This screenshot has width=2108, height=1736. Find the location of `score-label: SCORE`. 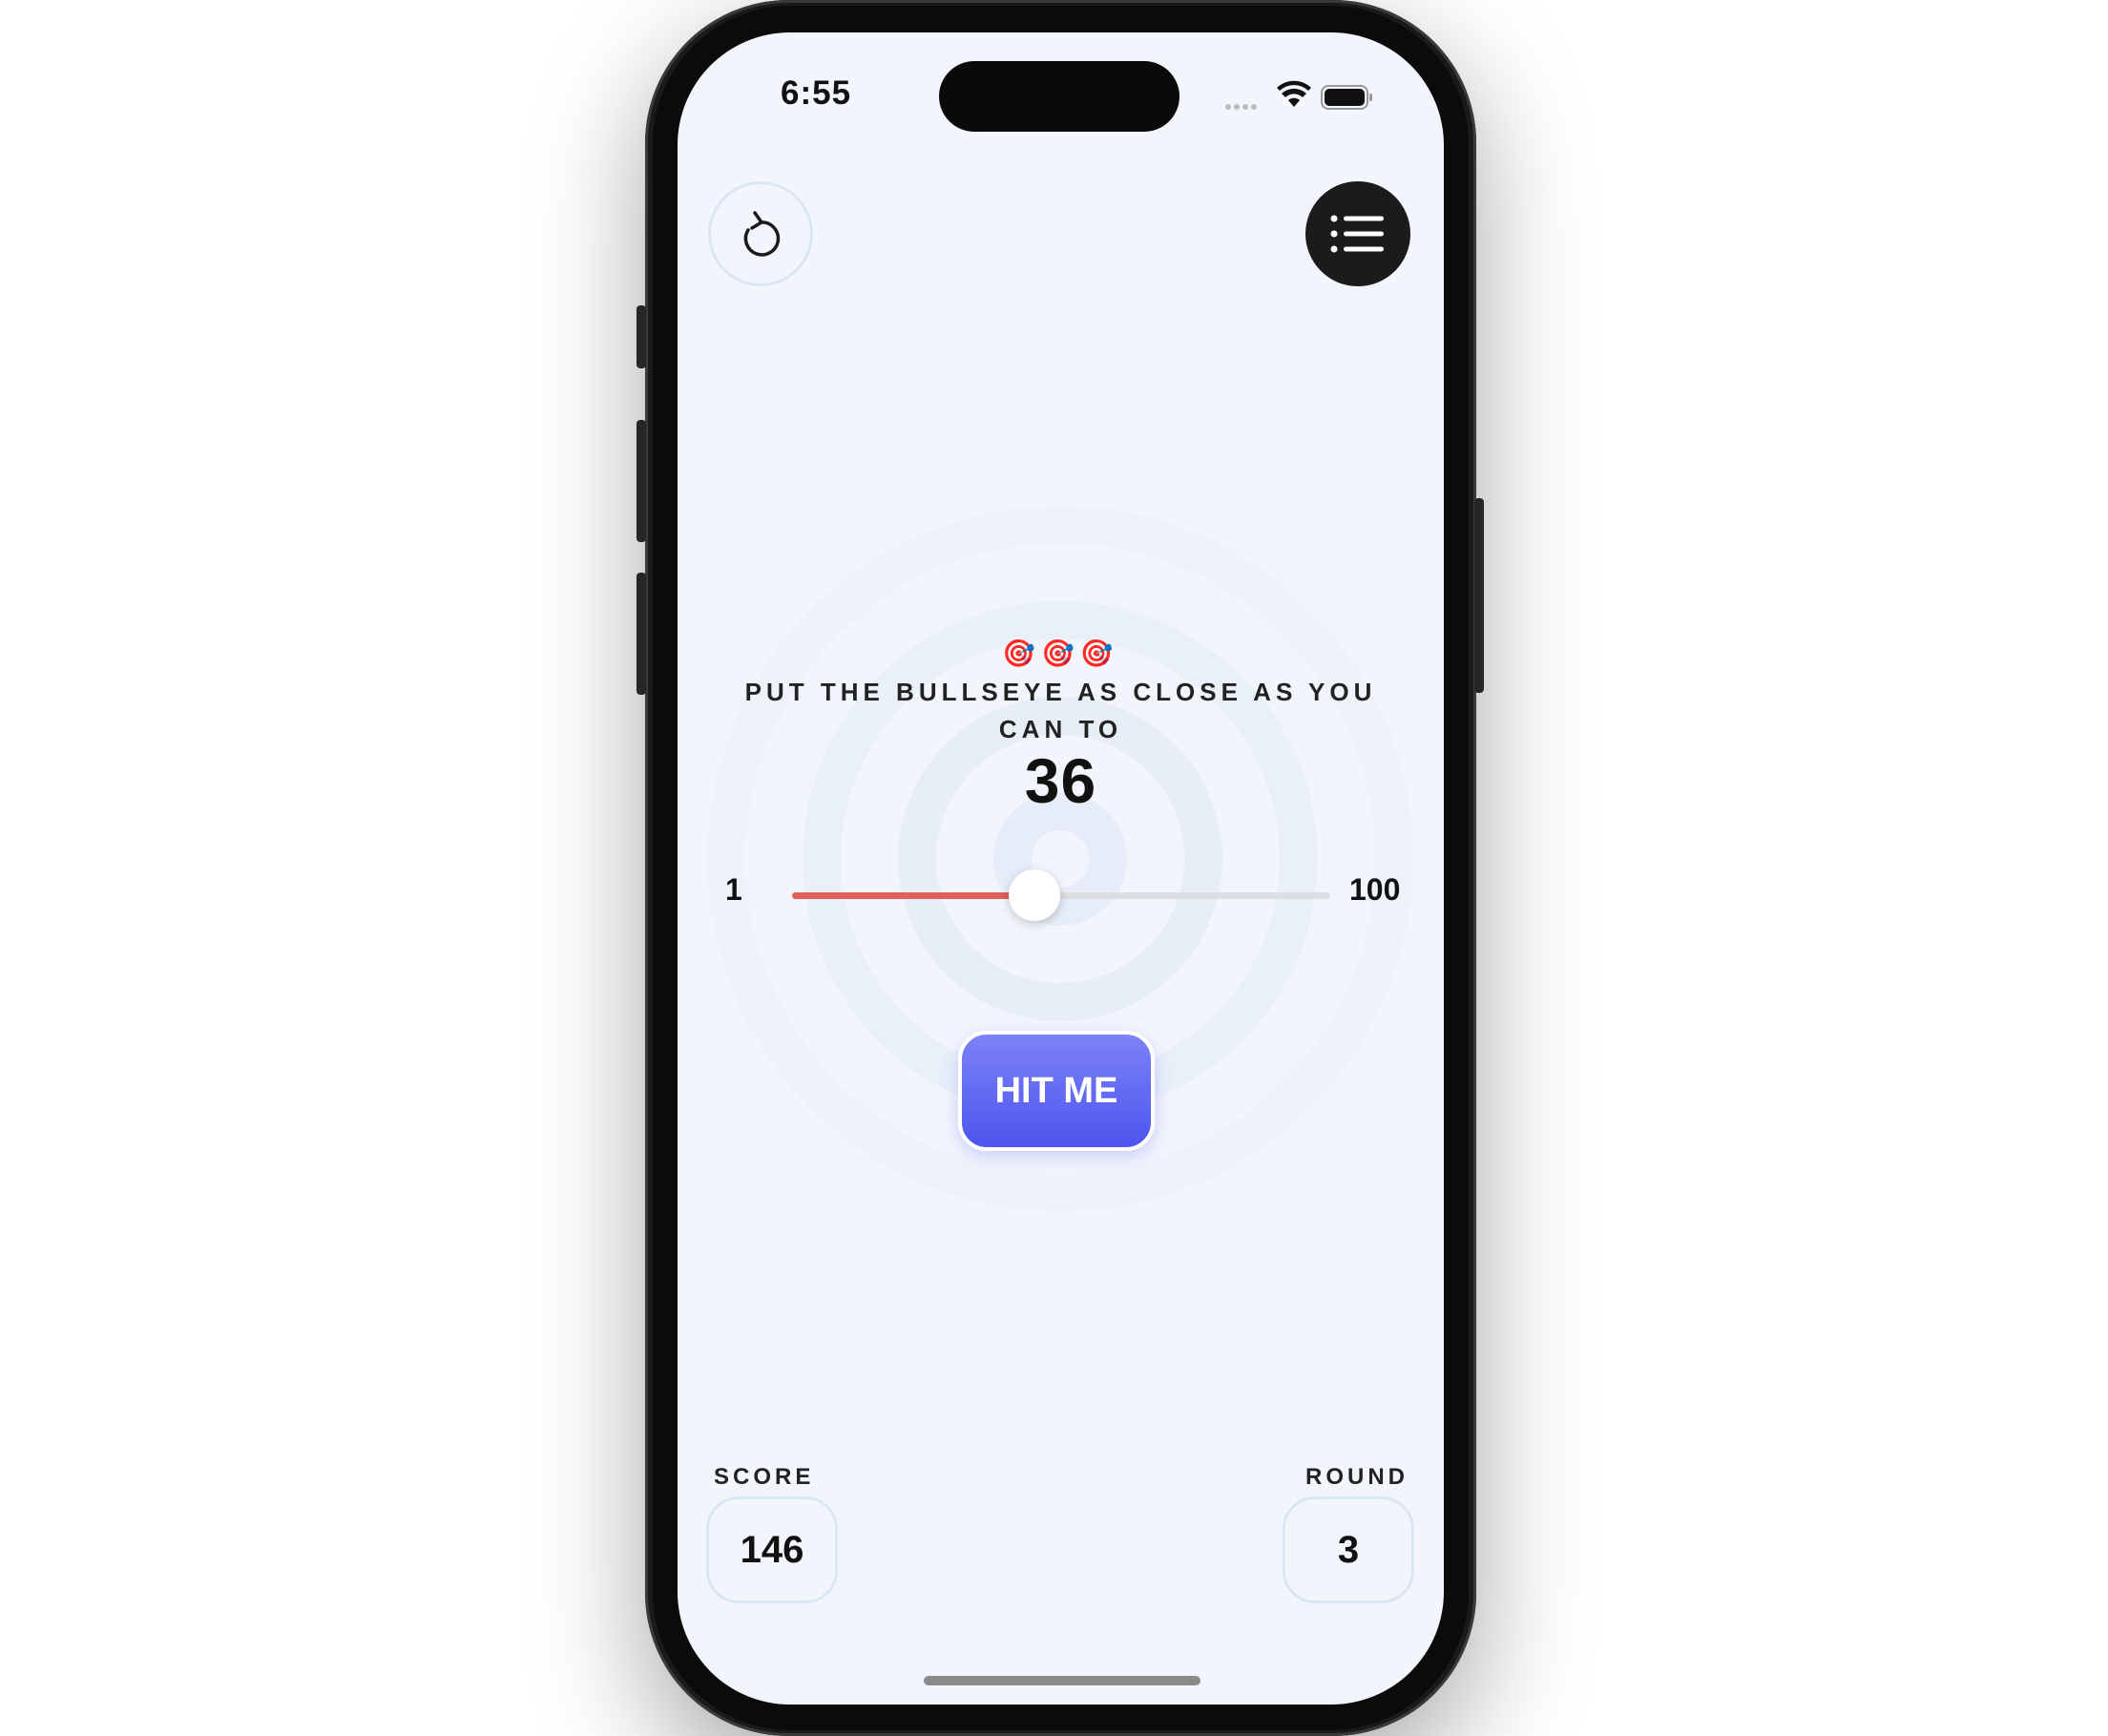

score-label: SCORE is located at coordinates (764, 1477).